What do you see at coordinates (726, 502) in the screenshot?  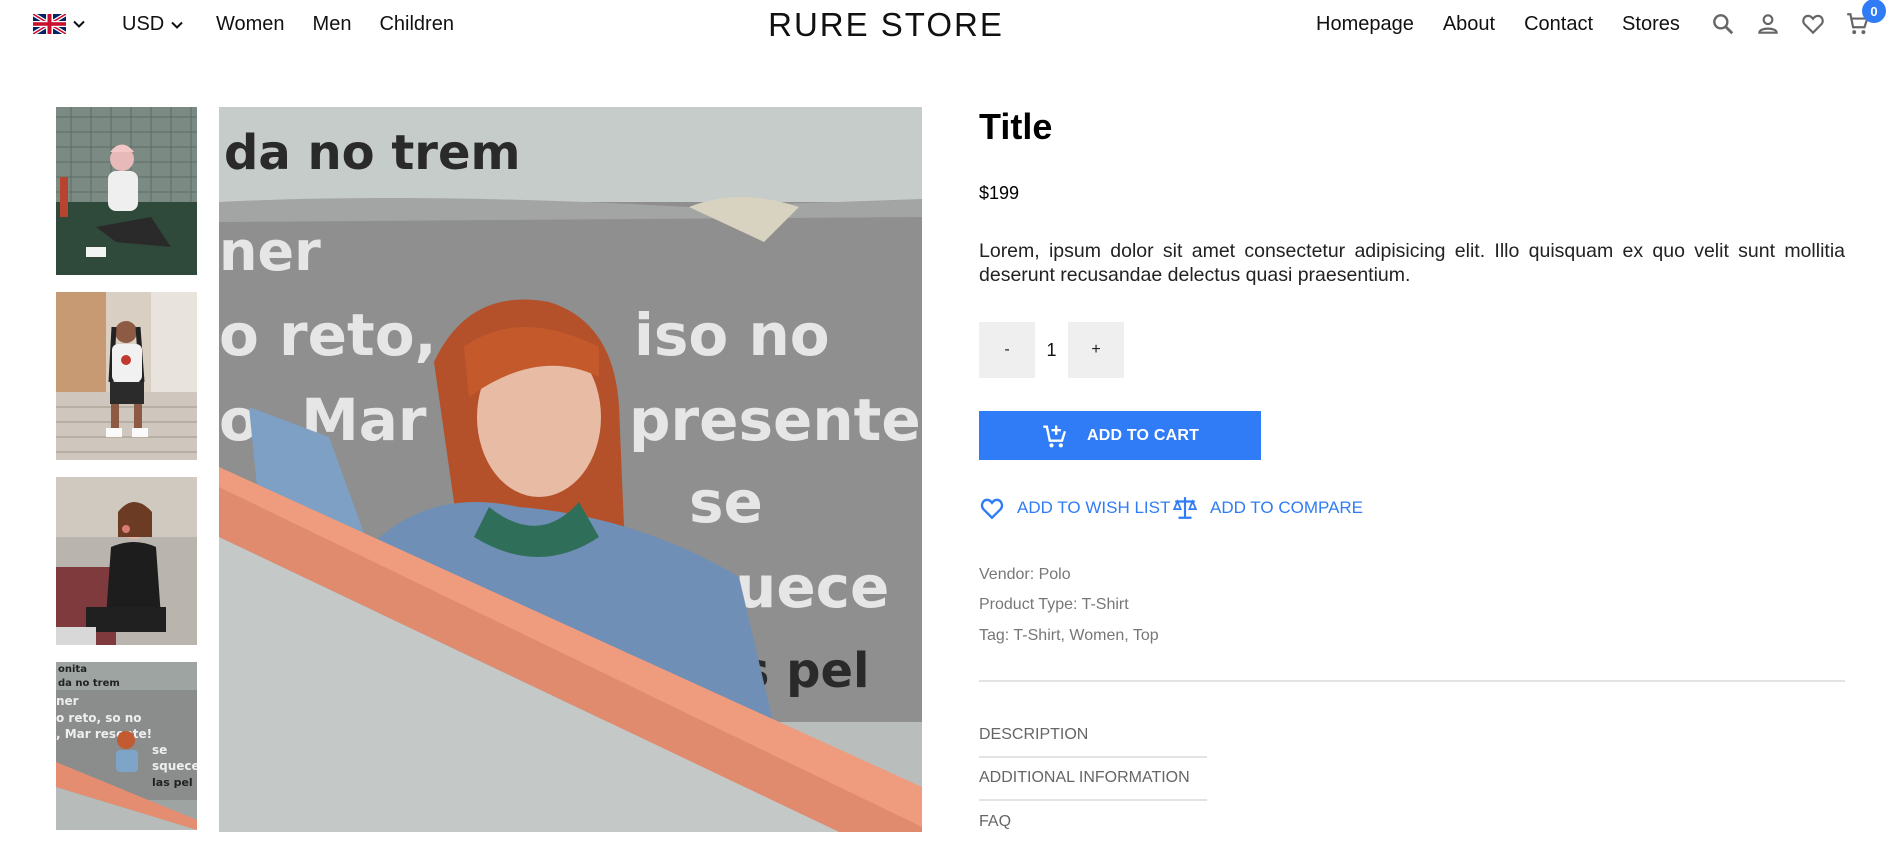 I see `graffiti-text-7: se` at bounding box center [726, 502].